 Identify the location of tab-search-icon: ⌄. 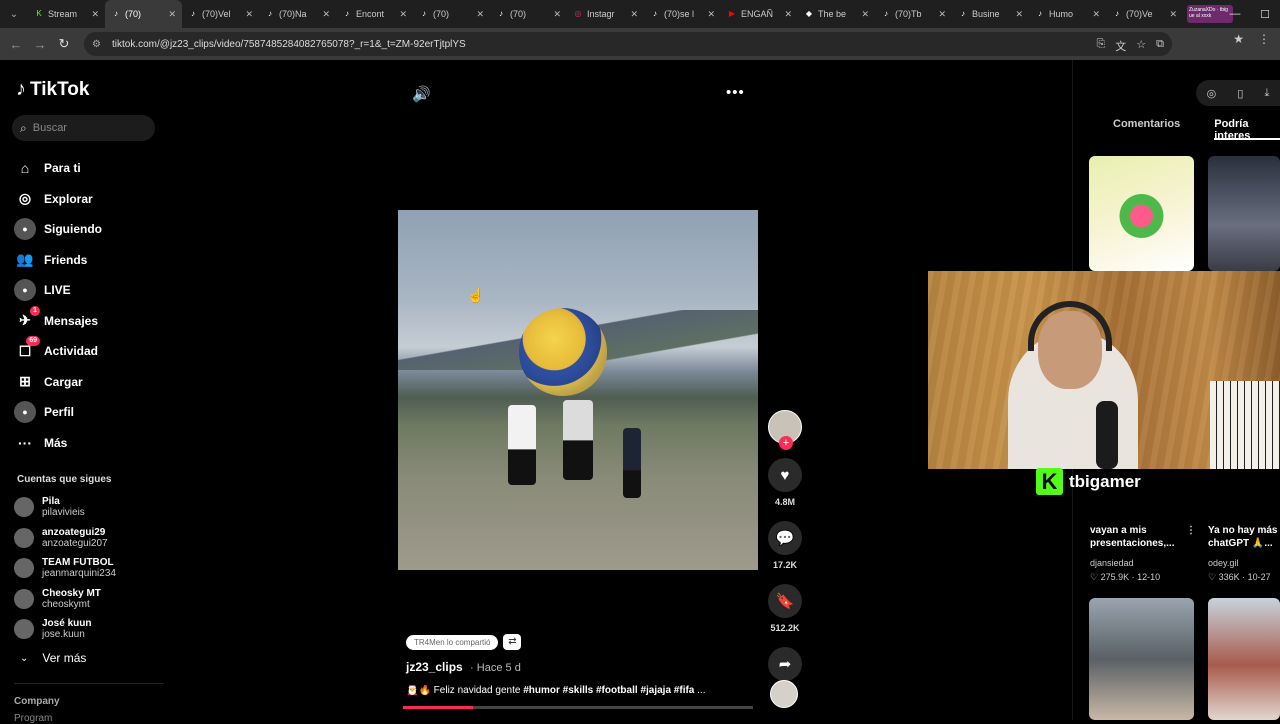
(14, 14).